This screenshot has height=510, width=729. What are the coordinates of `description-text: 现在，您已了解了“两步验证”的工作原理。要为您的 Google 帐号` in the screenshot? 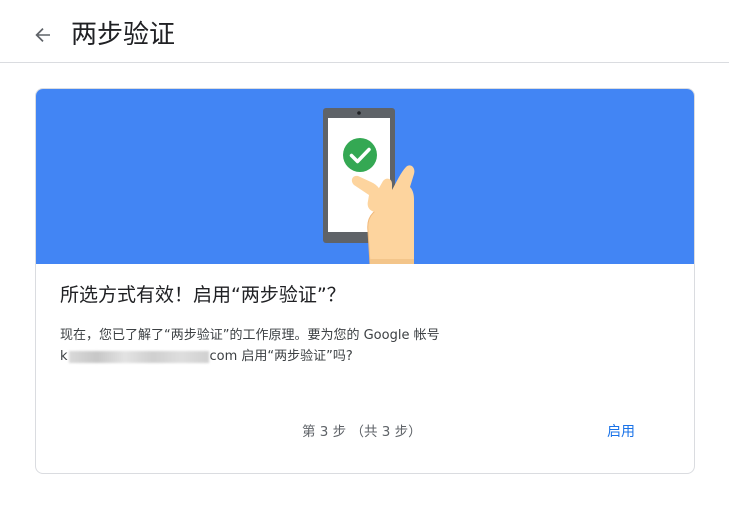 It's located at (250, 335).